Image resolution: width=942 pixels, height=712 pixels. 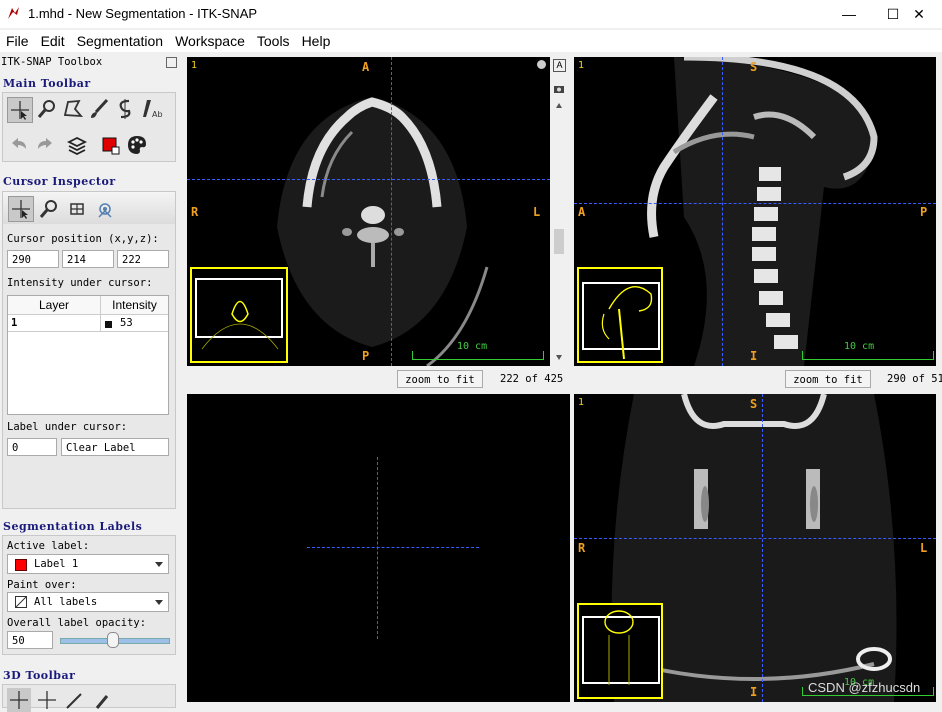 What do you see at coordinates (21, 565) in the screenshot?
I see `label-color-swatch-icon` at bounding box center [21, 565].